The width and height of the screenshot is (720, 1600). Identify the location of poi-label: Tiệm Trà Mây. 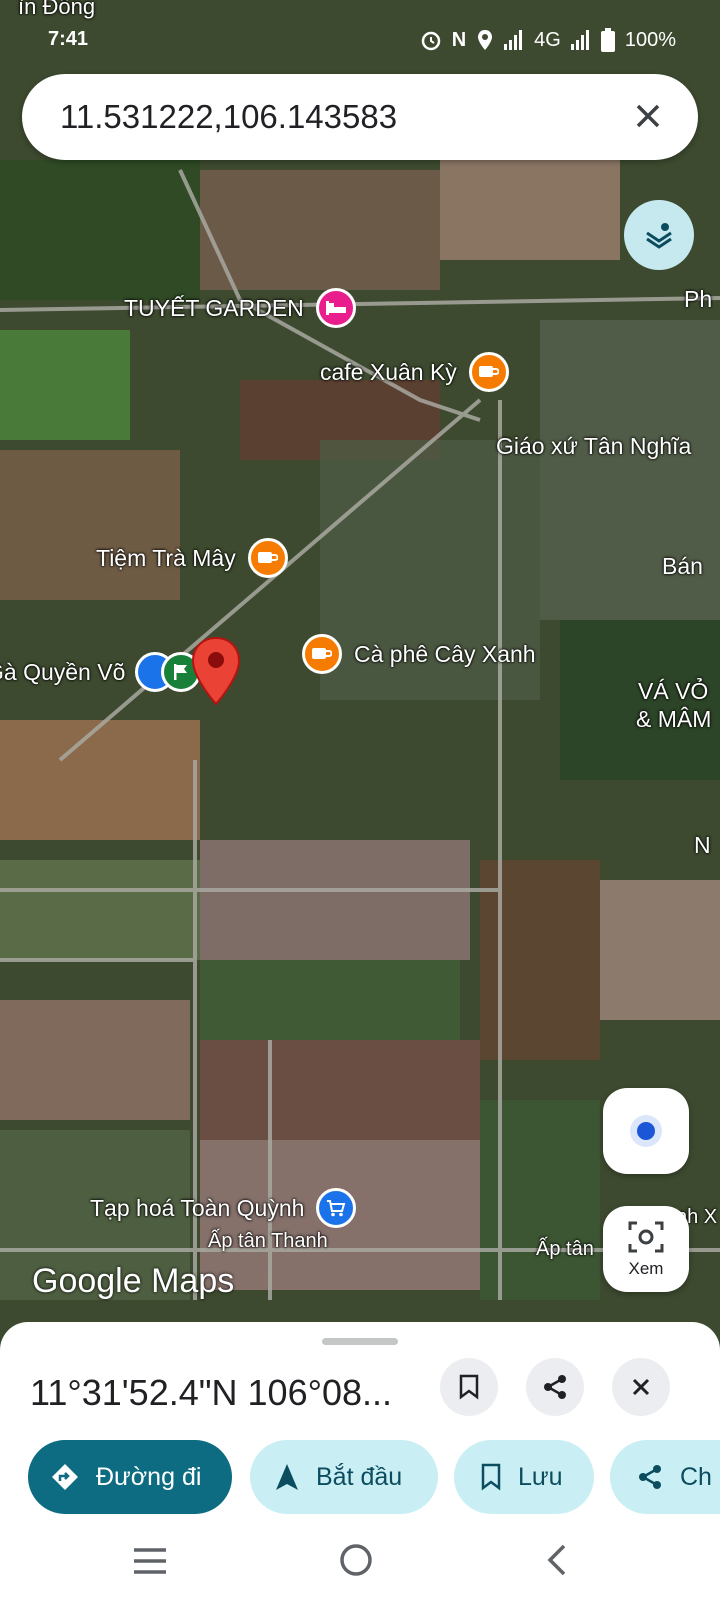
(166, 557).